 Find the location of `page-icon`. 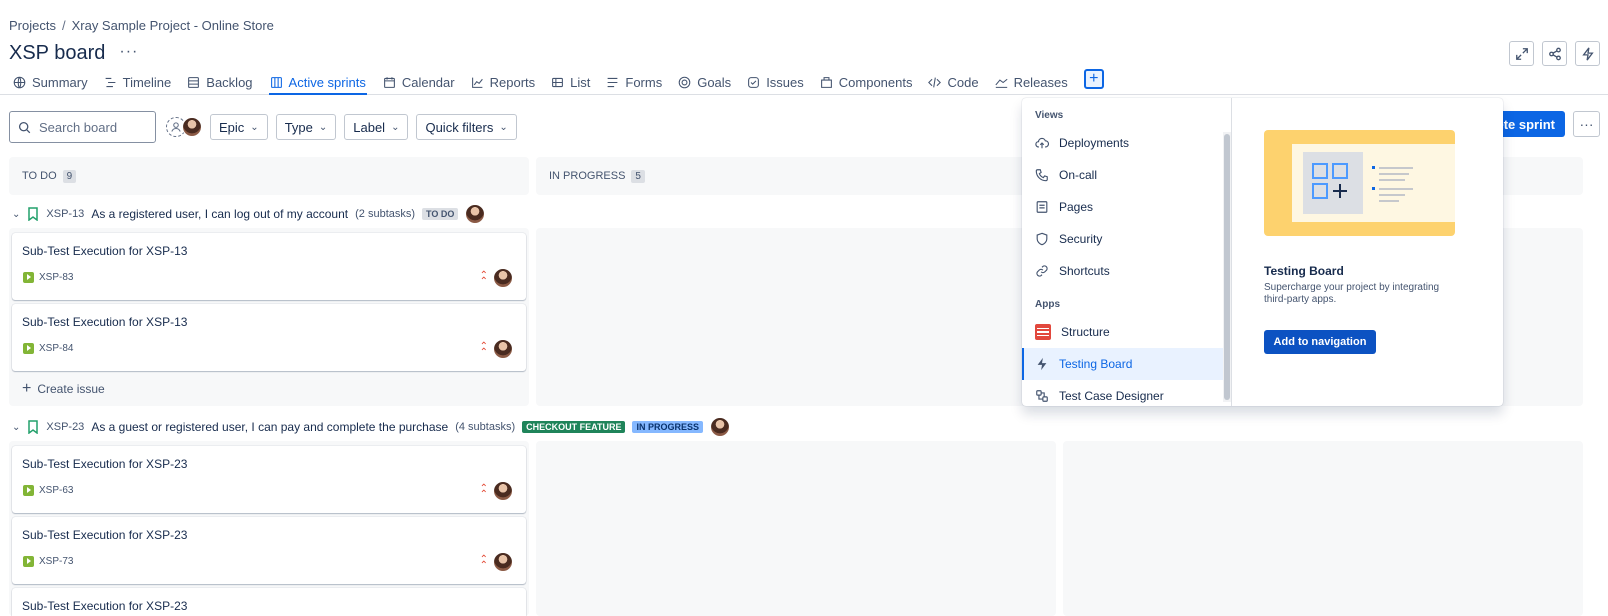

page-icon is located at coordinates (1042, 207).